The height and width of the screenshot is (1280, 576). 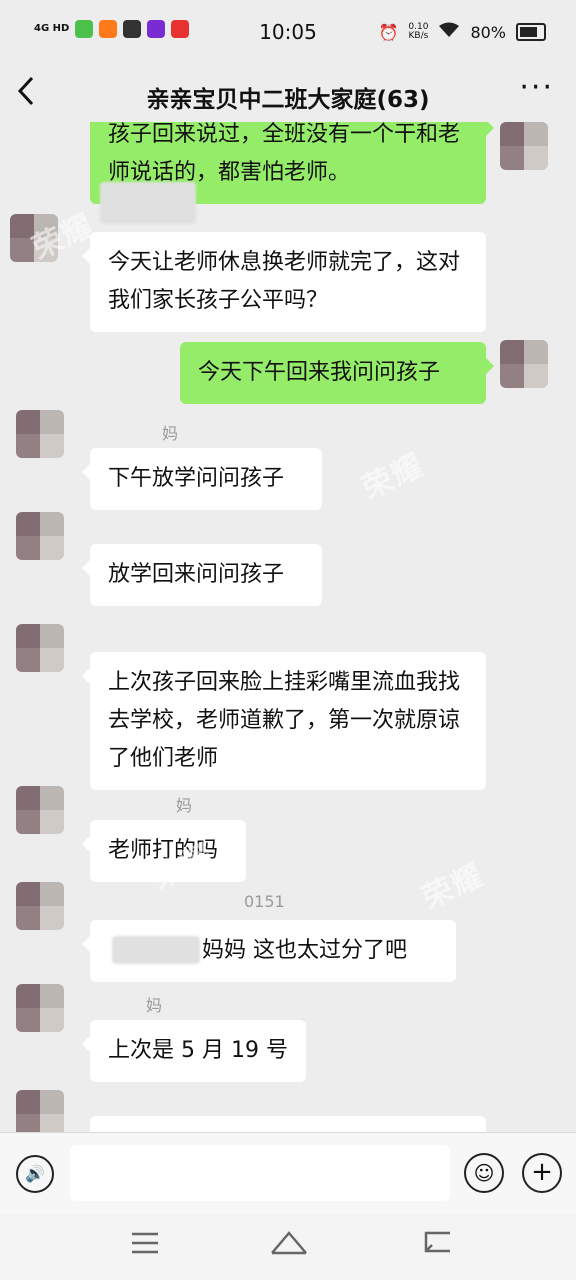 I want to click on status-right: ⏰ 0.10 KB/s 80%, so click(x=462, y=32).